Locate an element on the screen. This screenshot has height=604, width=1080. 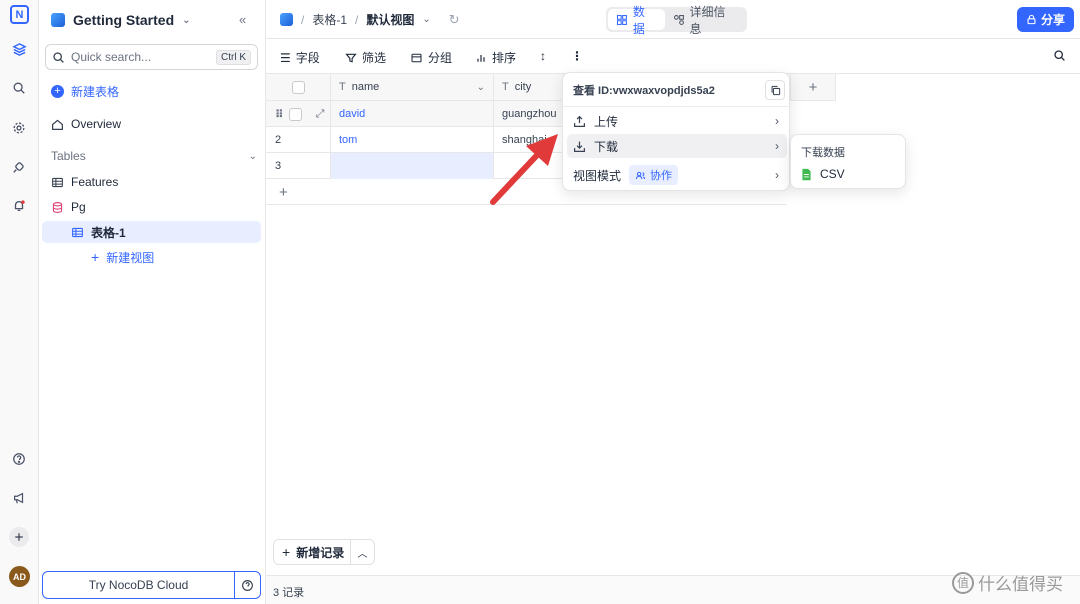
breadcrumb-view: 默认视图 is located at coordinates (390, 19).